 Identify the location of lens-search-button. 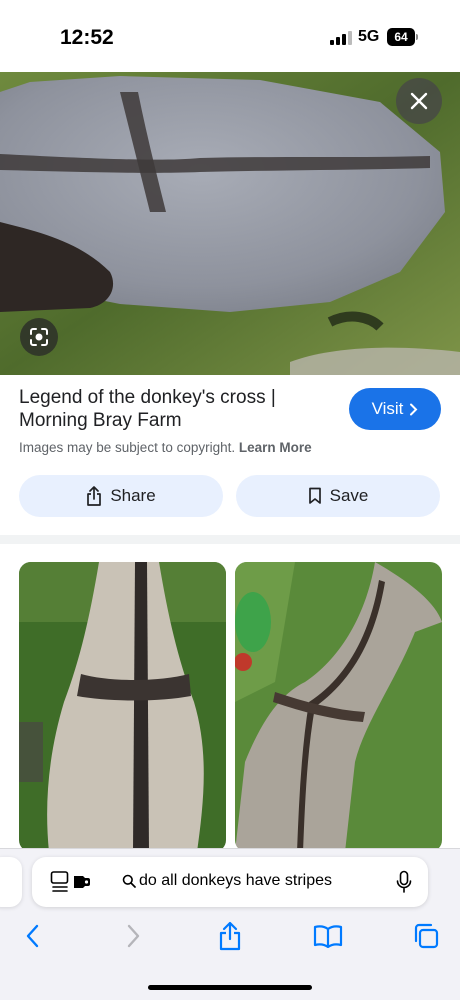
(39, 337).